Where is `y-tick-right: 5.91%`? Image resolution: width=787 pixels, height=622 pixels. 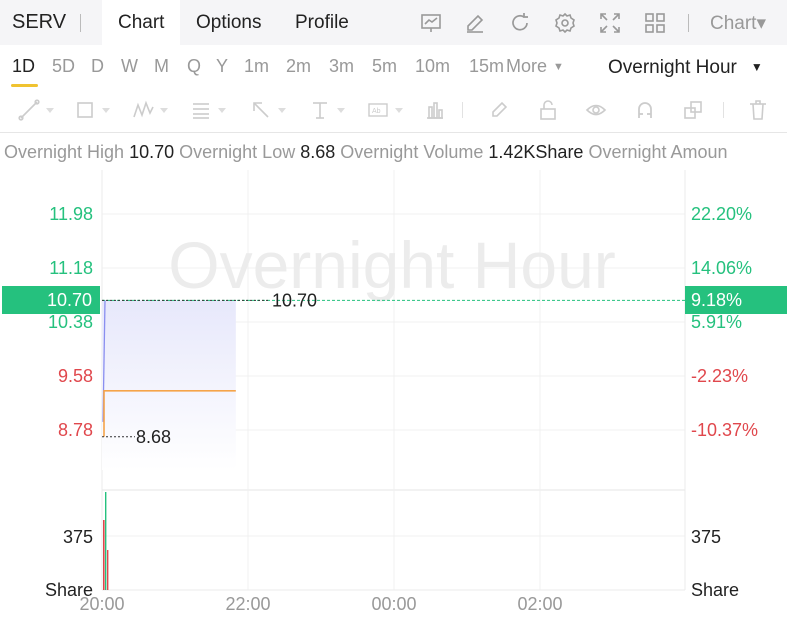 y-tick-right: 5.91% is located at coordinates (716, 322).